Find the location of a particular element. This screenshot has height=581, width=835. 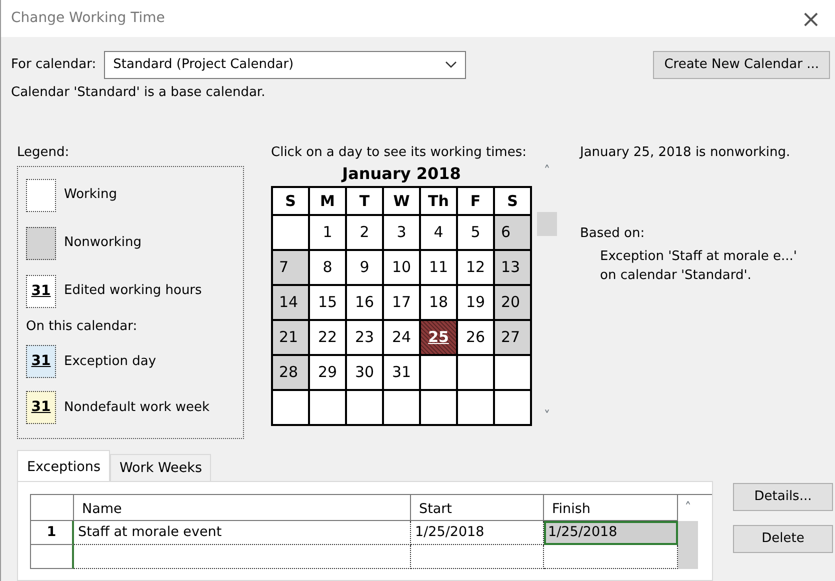

tab: Work Weeks is located at coordinates (160, 467).